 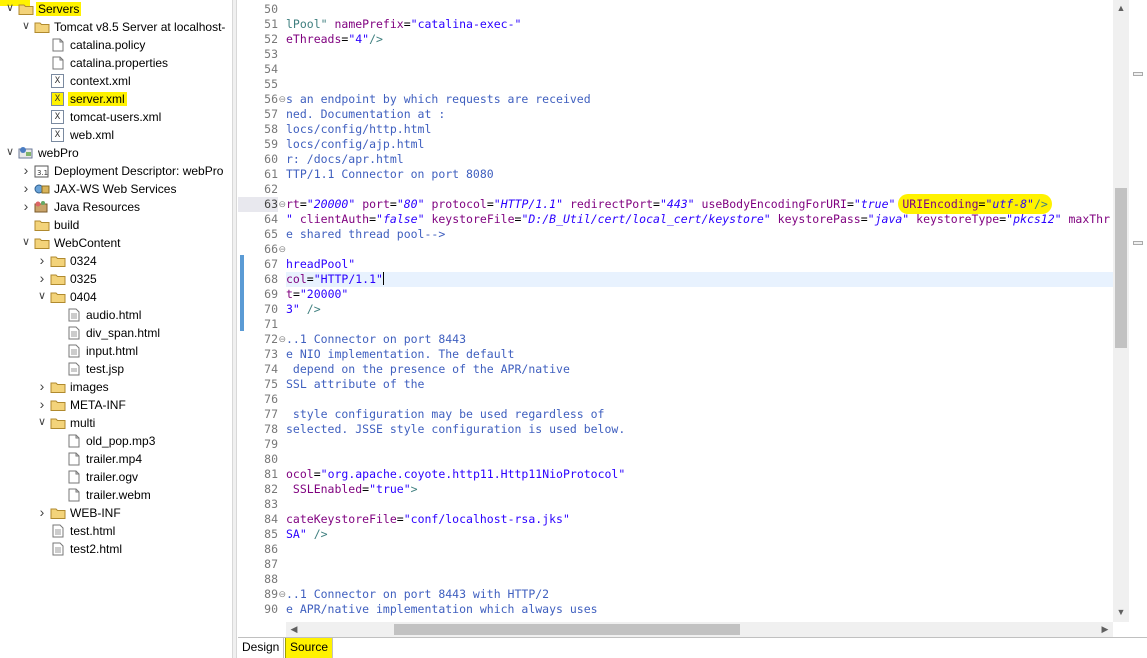 What do you see at coordinates (345, 159) in the screenshot?
I see `code-line: r: /docs/apr.html` at bounding box center [345, 159].